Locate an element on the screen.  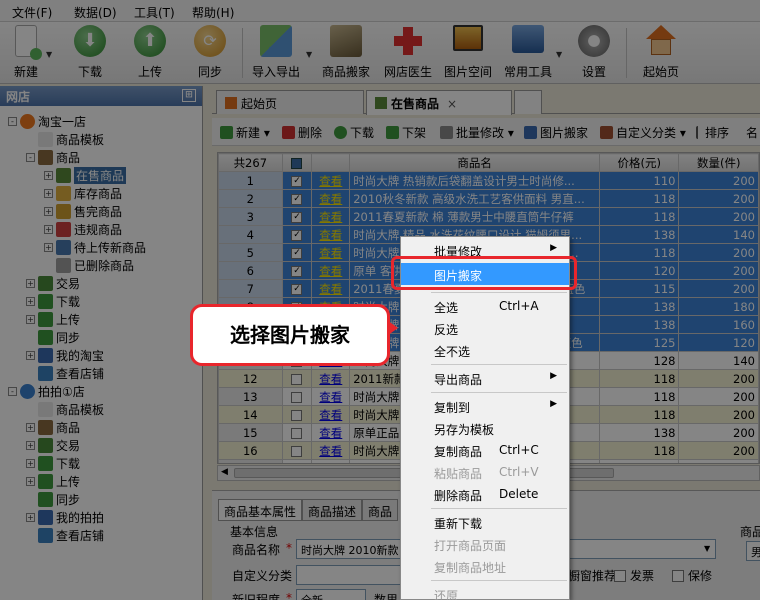
menu-item-label: 打开商品页面 is located at coordinates (470, 546).